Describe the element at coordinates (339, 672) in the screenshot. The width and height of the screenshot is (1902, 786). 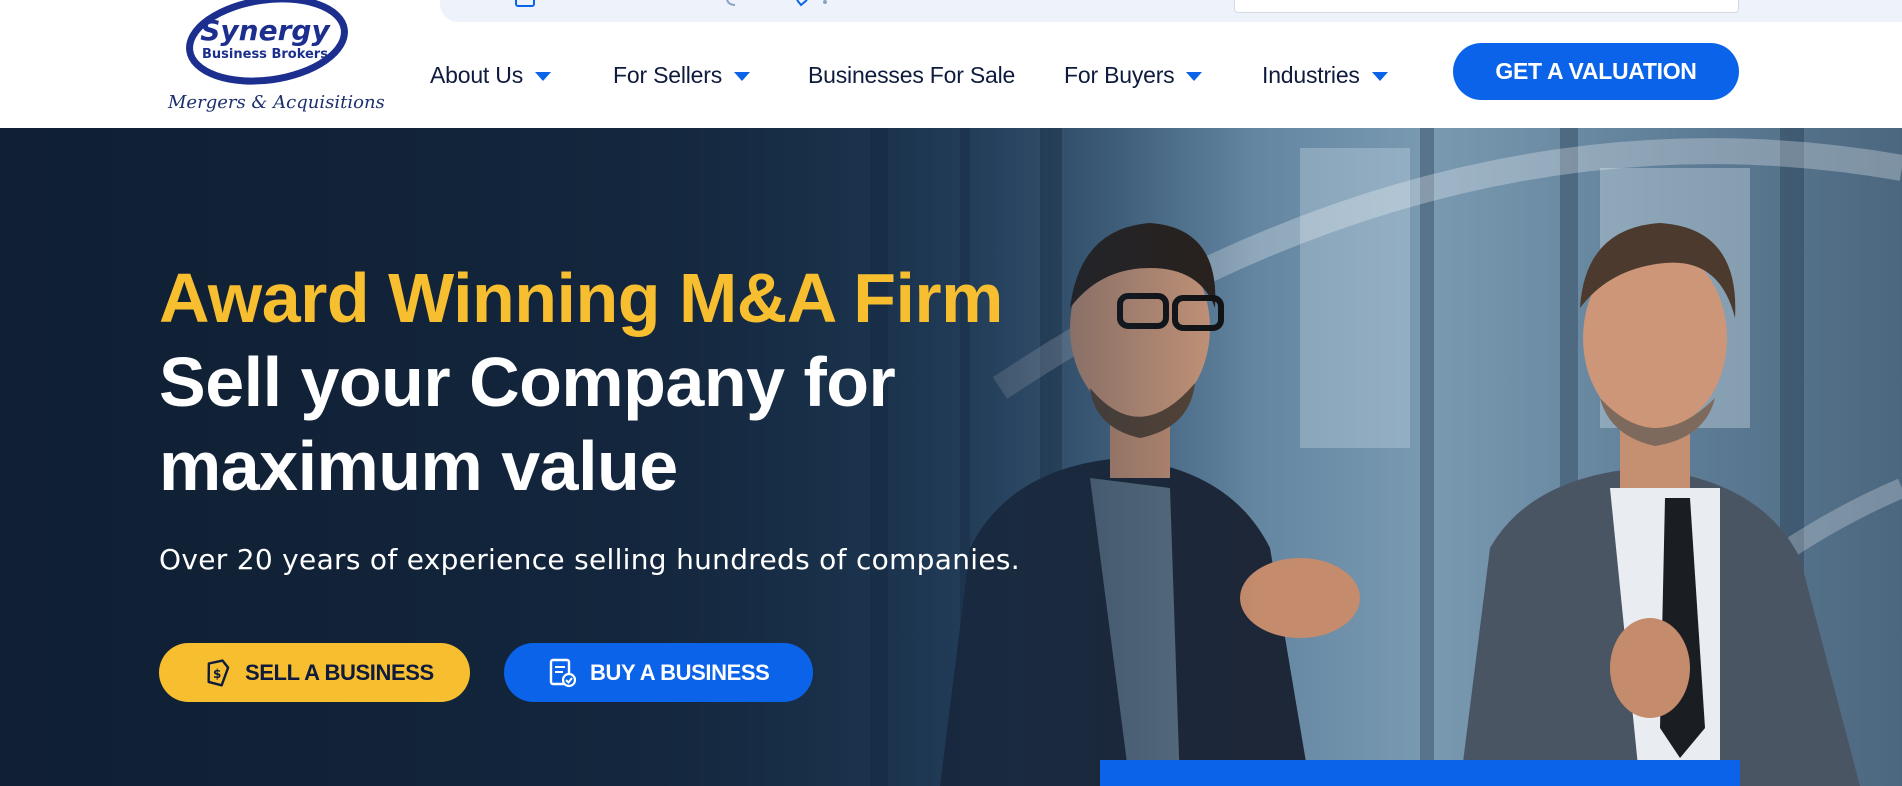
I see `sell-business-label: SELL A BUSINESS` at that location.